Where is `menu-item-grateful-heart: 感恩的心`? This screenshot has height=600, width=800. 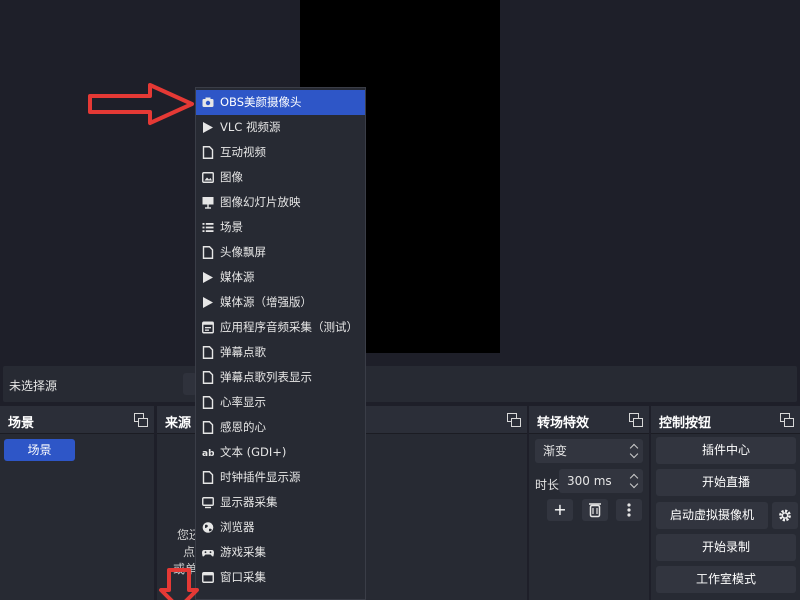
menu-item-grateful-heart: 感恩的心 is located at coordinates (280, 427).